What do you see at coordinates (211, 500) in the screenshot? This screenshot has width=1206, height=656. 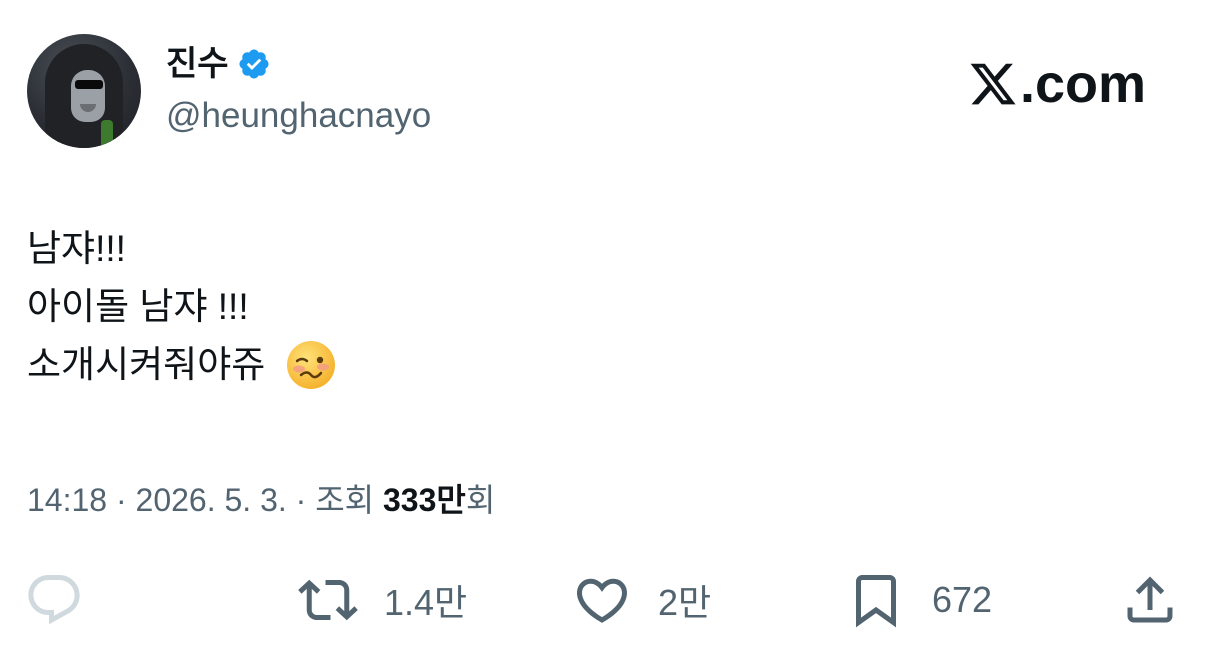 I see `tweet-date: 2026. 5. 3.` at bounding box center [211, 500].